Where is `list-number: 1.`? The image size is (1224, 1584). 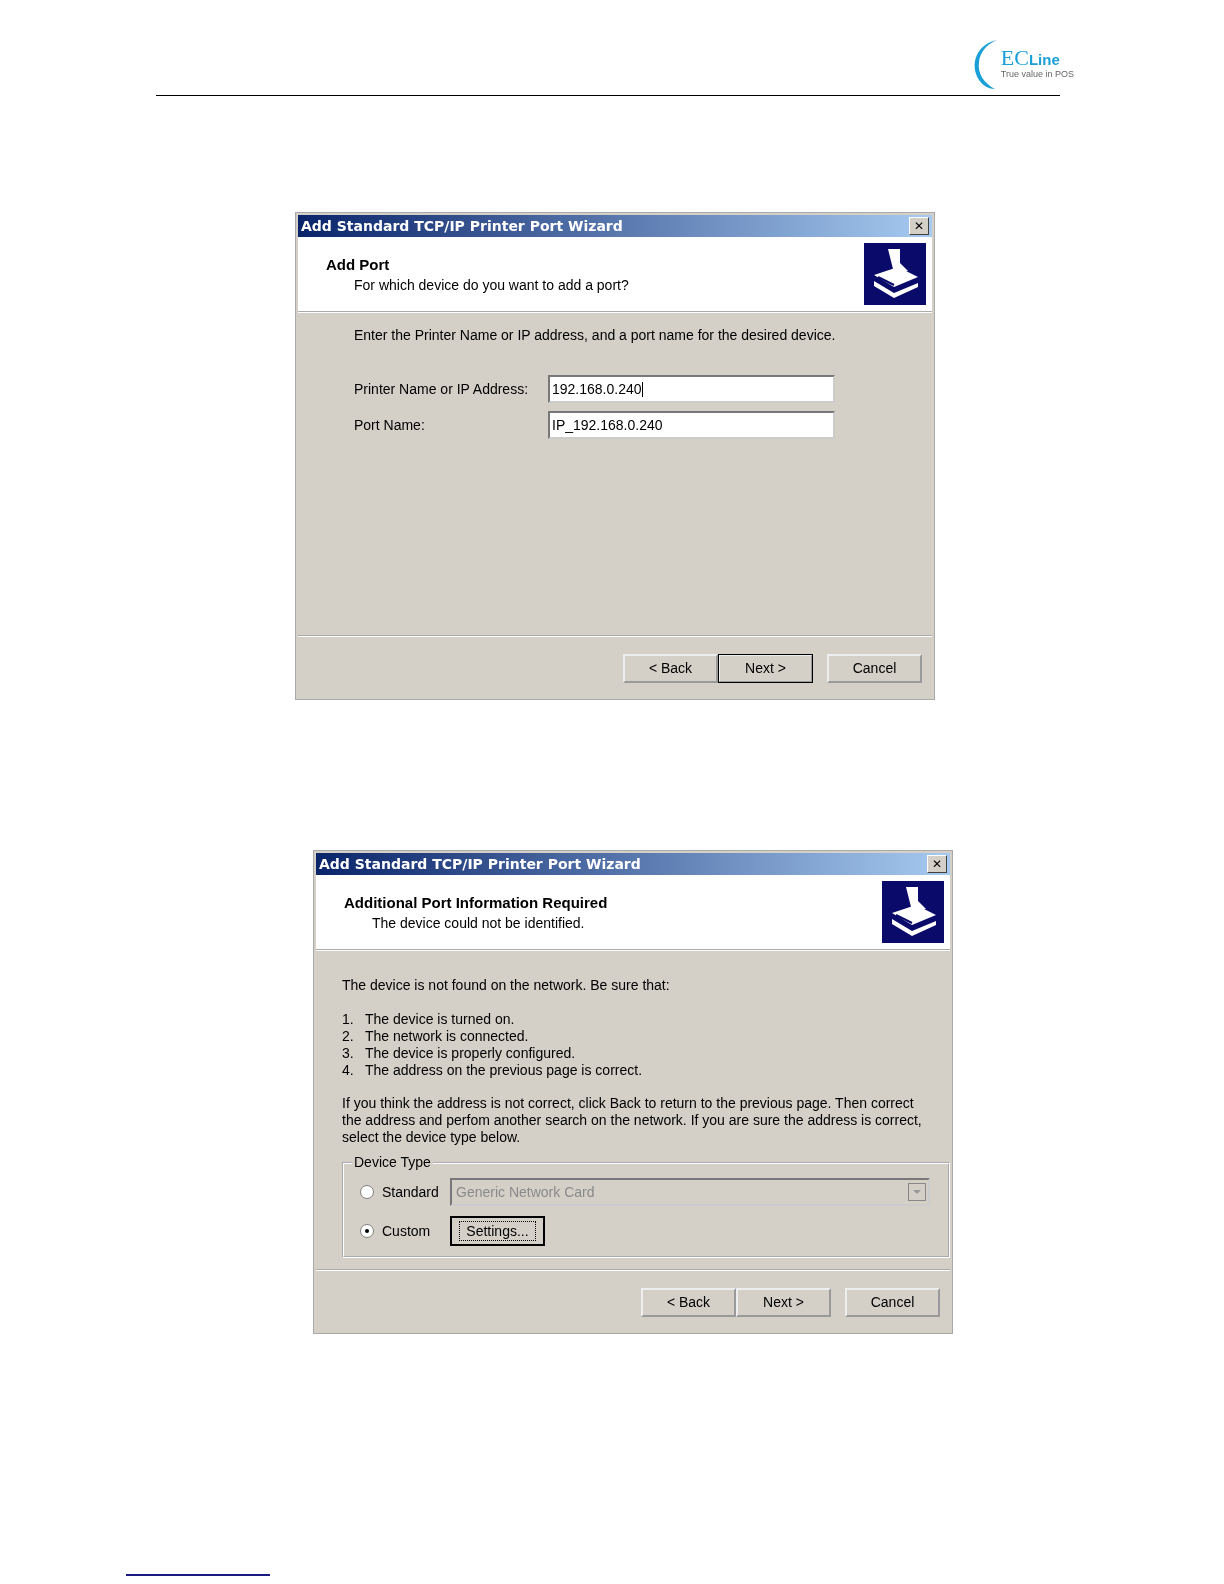
list-number: 1. is located at coordinates (348, 1019).